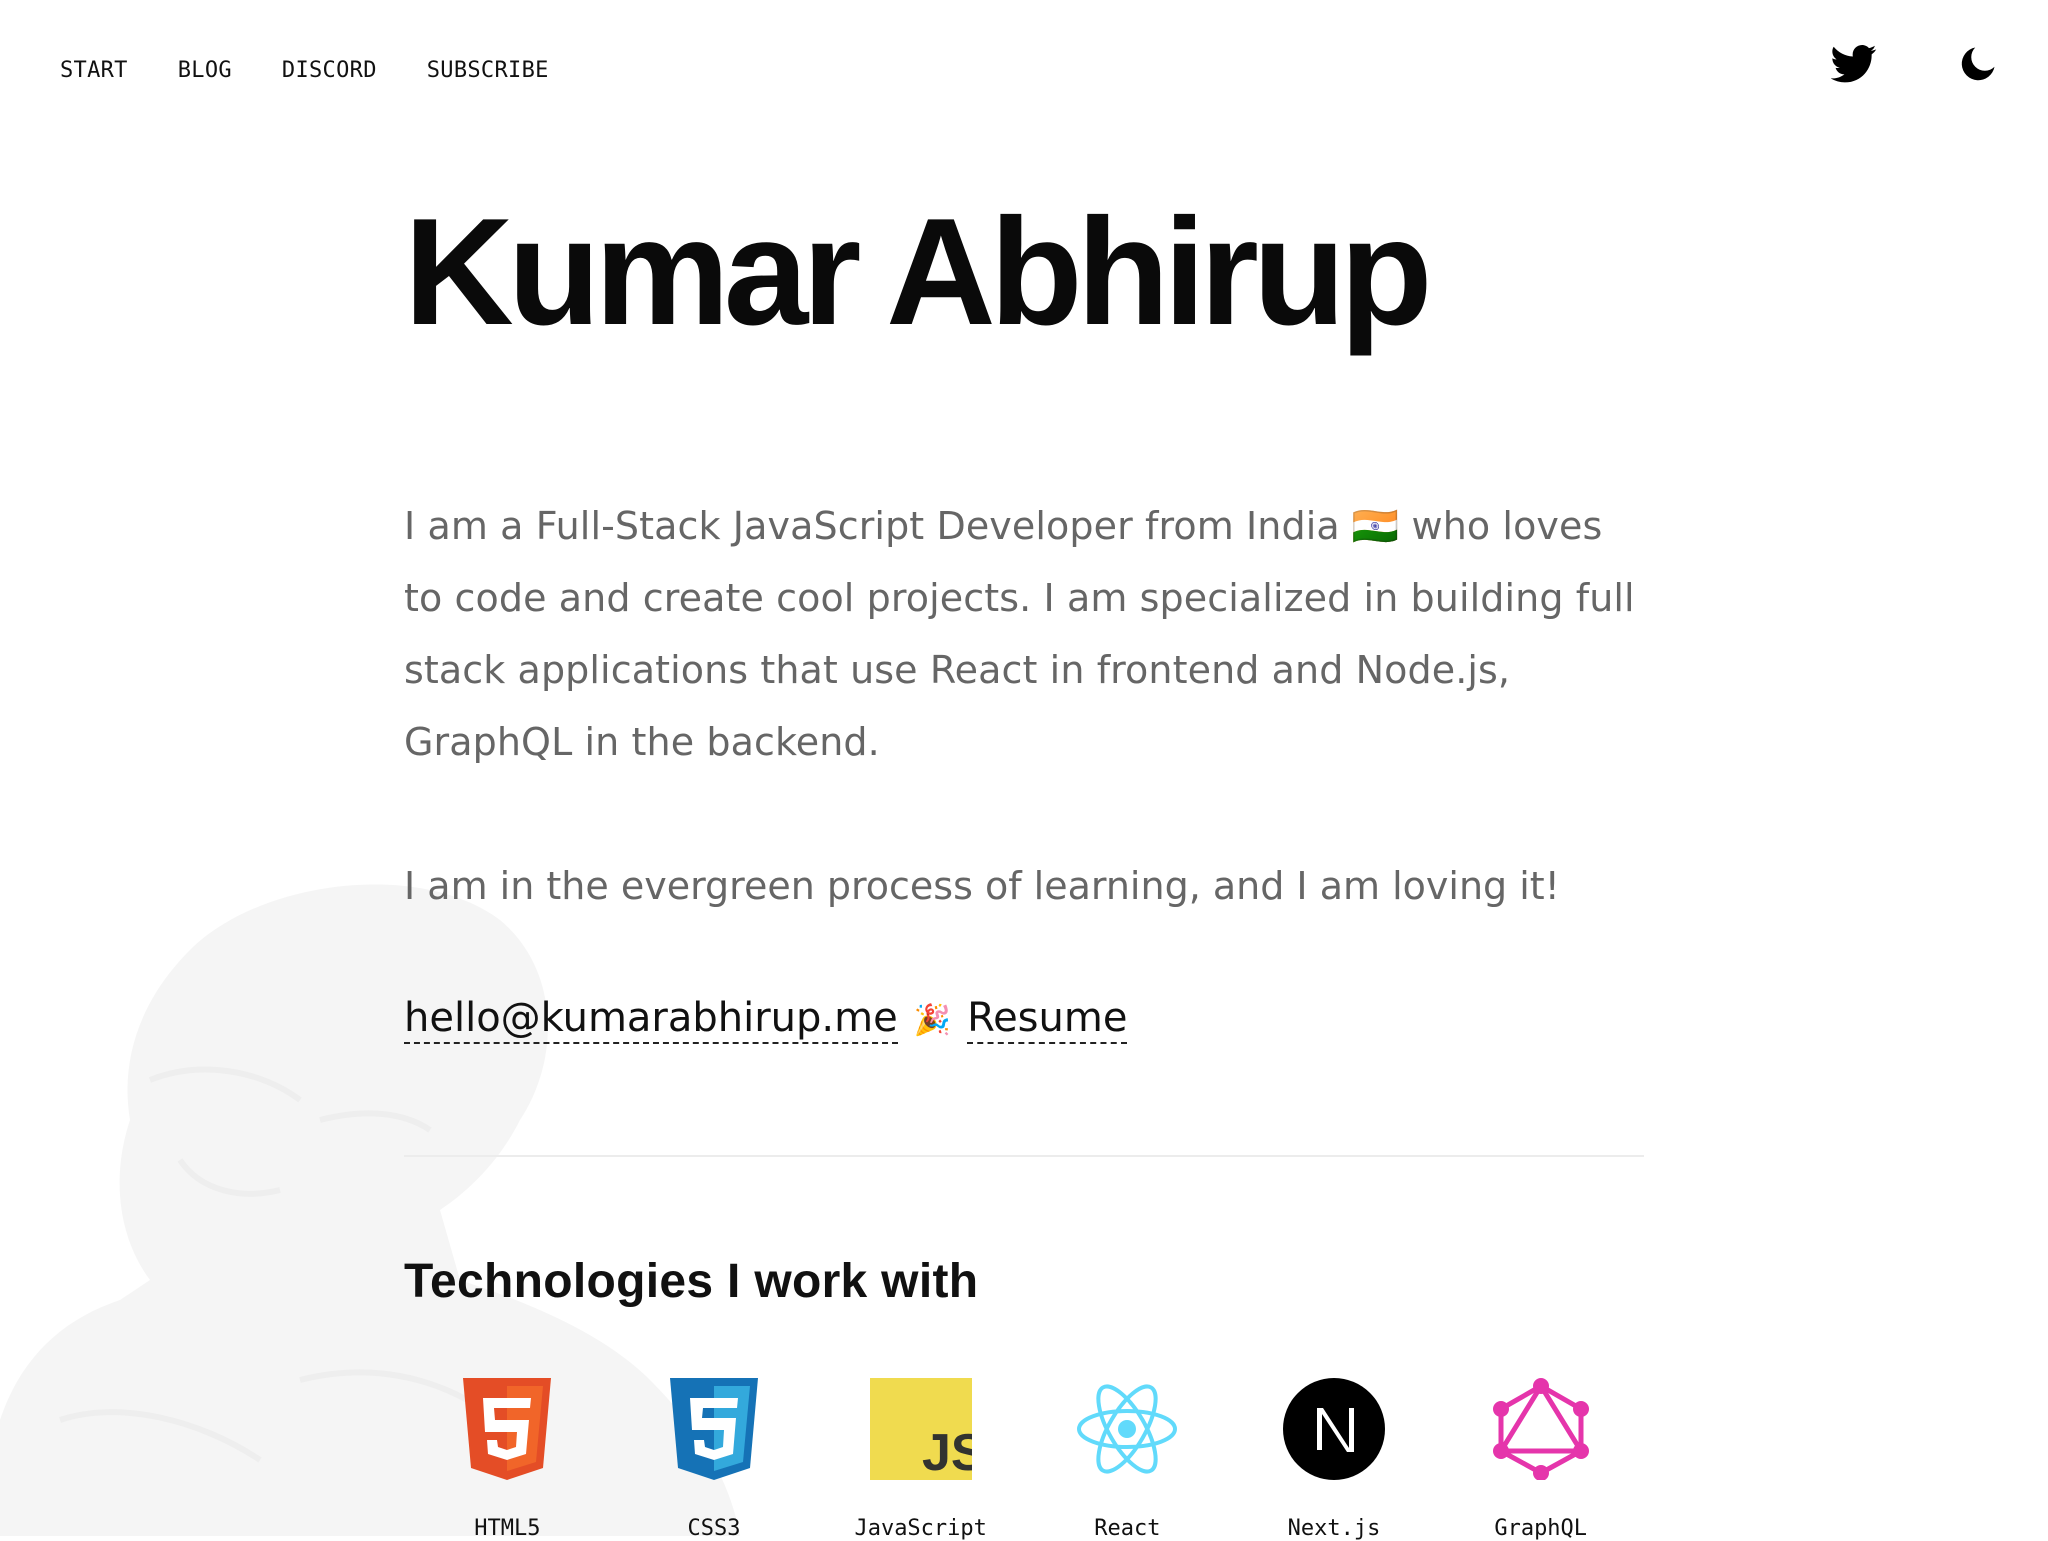 This screenshot has height=1541, width=2048. I want to click on technologies-heading: Technologies I work with, so click(691, 1281).